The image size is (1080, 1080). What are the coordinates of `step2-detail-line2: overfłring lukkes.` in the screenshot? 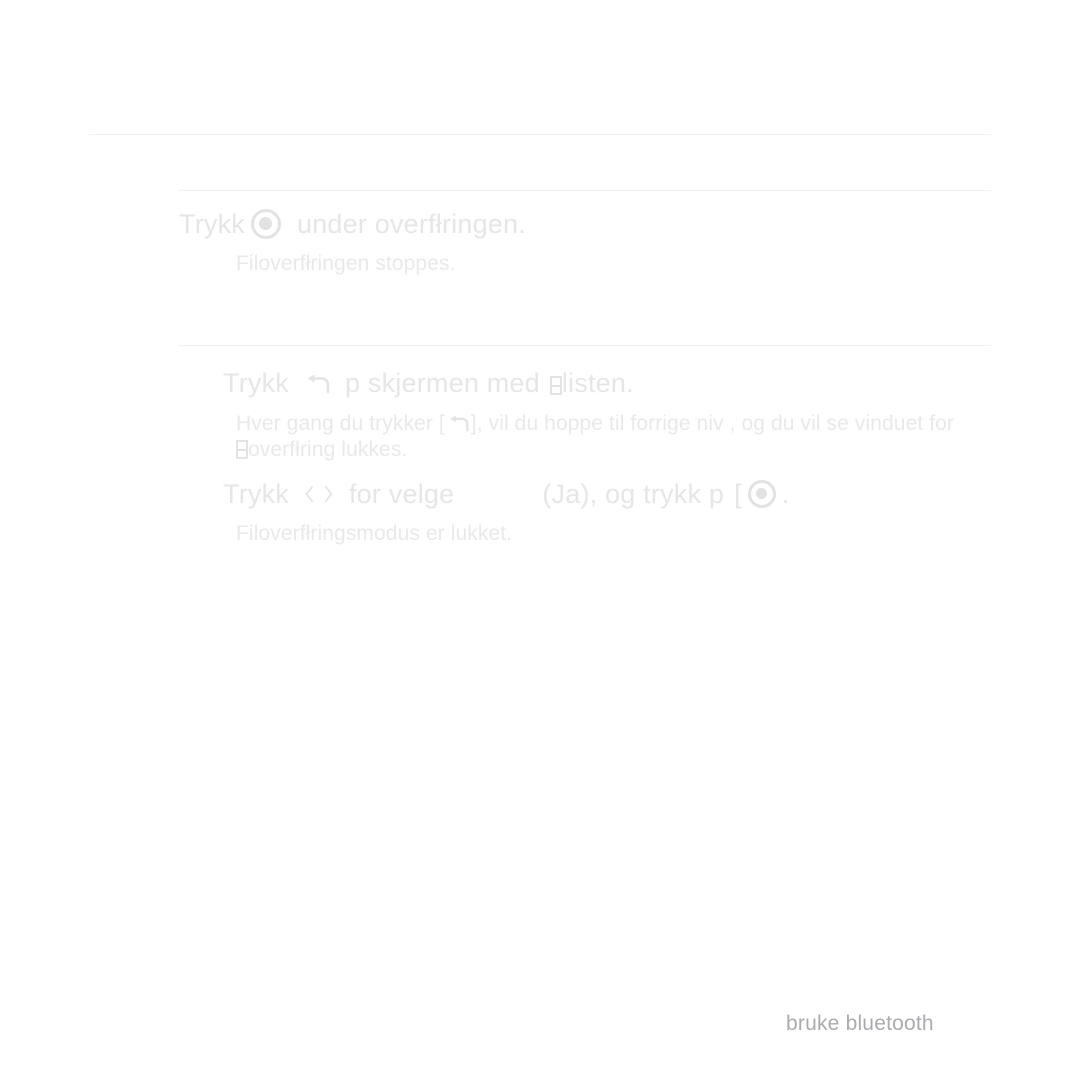 It's located at (328, 449).